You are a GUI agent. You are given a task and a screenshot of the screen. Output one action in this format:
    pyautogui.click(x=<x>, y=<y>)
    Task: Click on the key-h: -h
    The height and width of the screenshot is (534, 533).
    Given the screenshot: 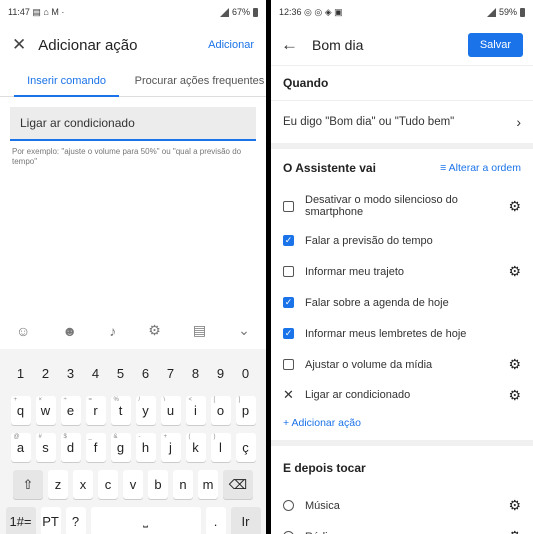 What is the action you would take?
    pyautogui.click(x=145, y=447)
    